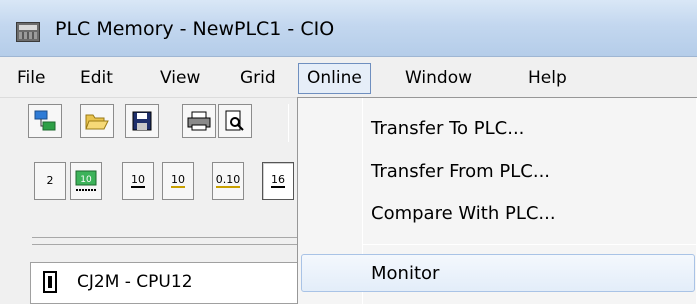  I want to click on network-icon, so click(45, 120).